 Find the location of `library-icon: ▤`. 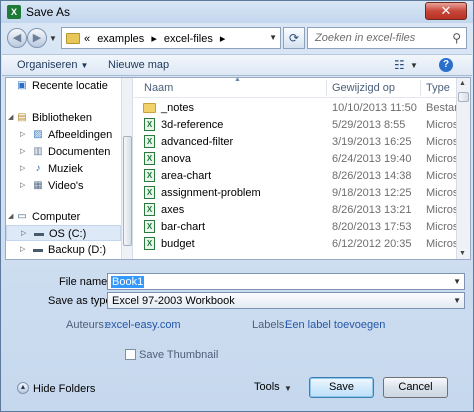

library-icon: ▤ is located at coordinates (22, 117).